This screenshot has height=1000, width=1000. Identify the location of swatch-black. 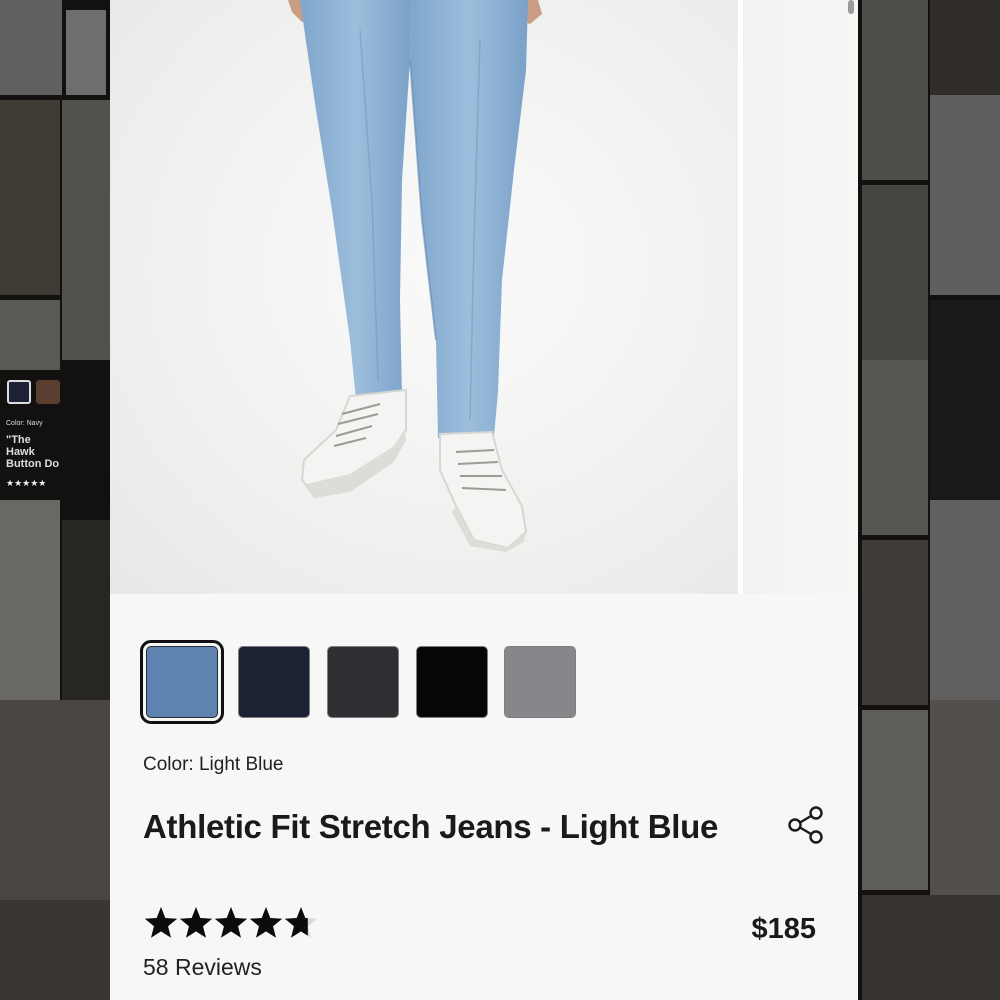
(452, 682).